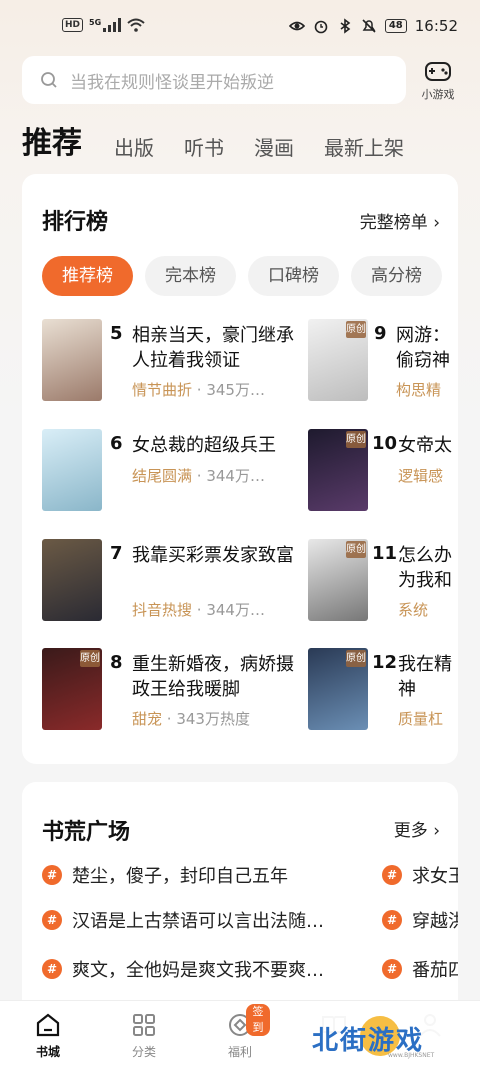 The width and height of the screenshot is (480, 1067). What do you see at coordinates (435, 970) in the screenshot?
I see `topic-text: 番茄四` at bounding box center [435, 970].